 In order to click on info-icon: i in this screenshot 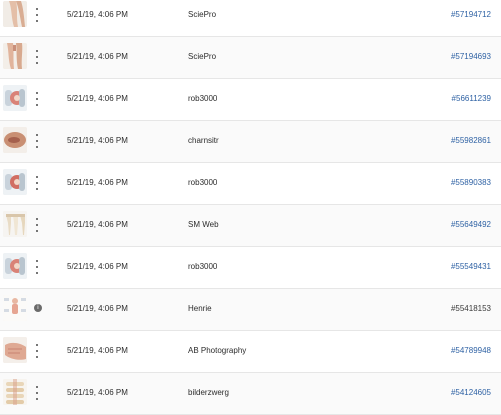, I will do `click(38, 308)`.